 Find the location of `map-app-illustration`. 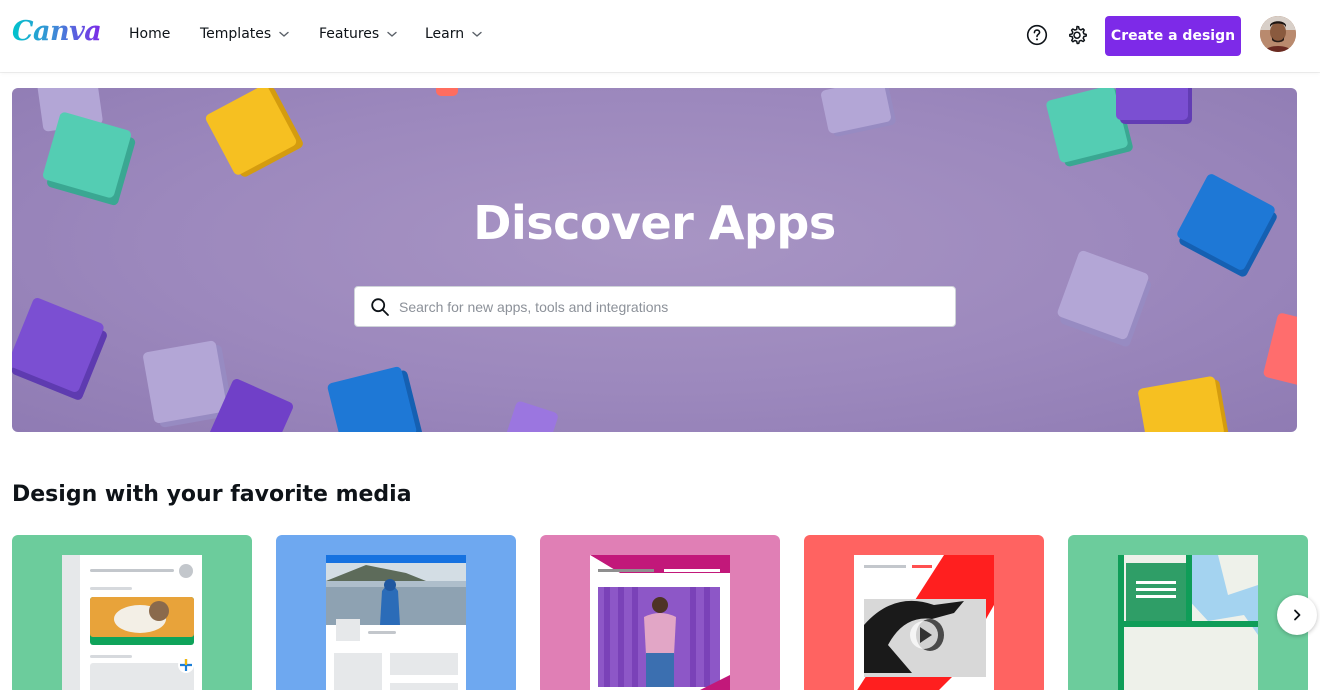

map-app-illustration is located at coordinates (1188, 622).